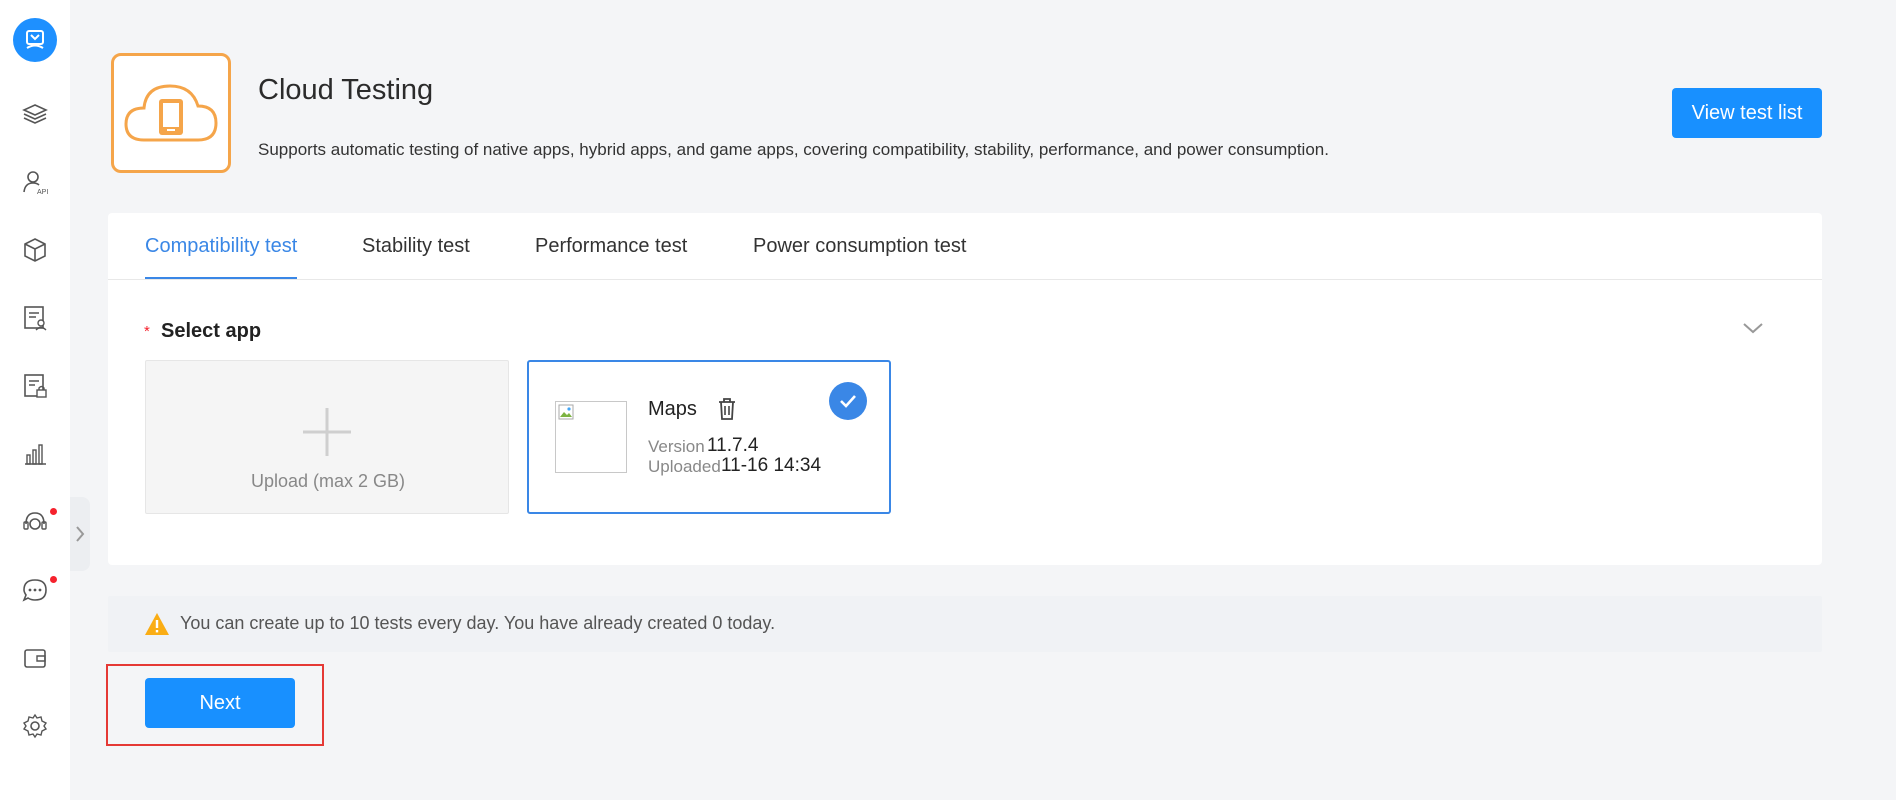  I want to click on app-logo-icon, so click(35, 40).